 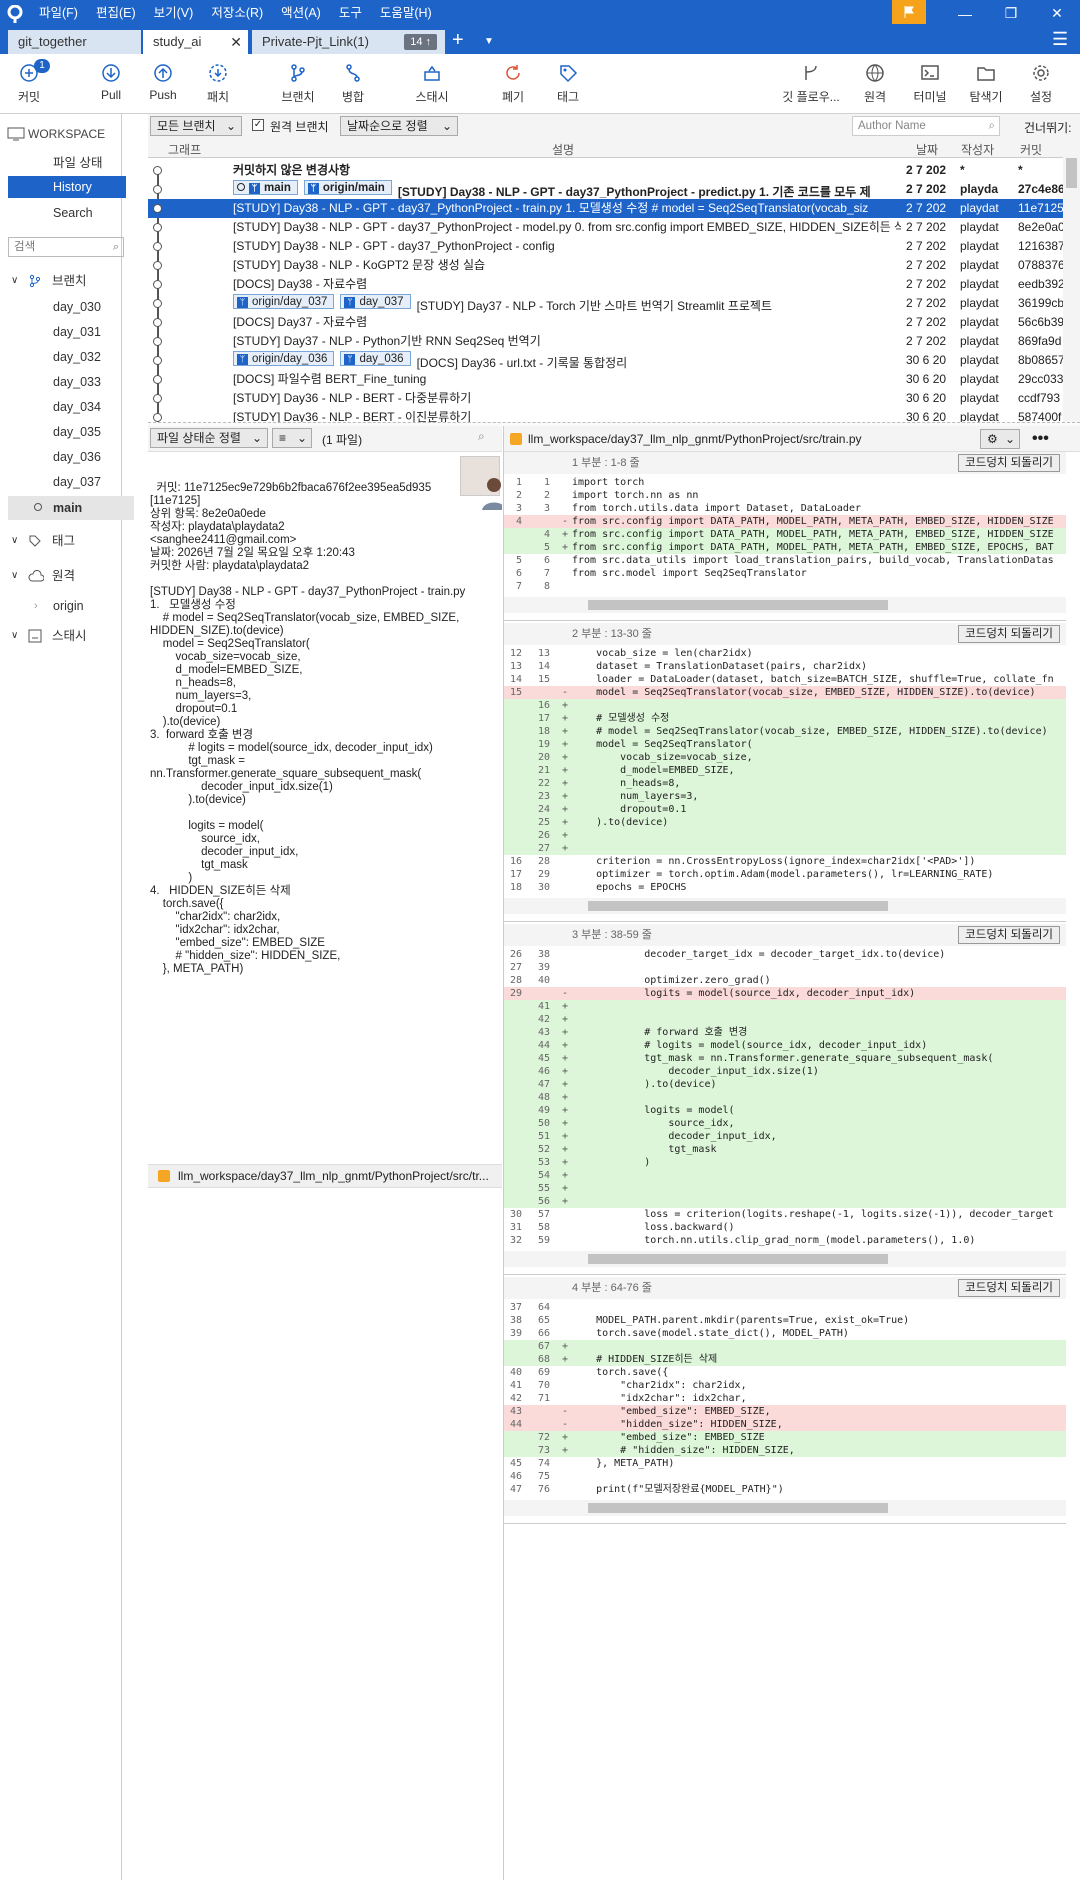 I want to click on add-tab-icon: +, so click(x=458, y=40).